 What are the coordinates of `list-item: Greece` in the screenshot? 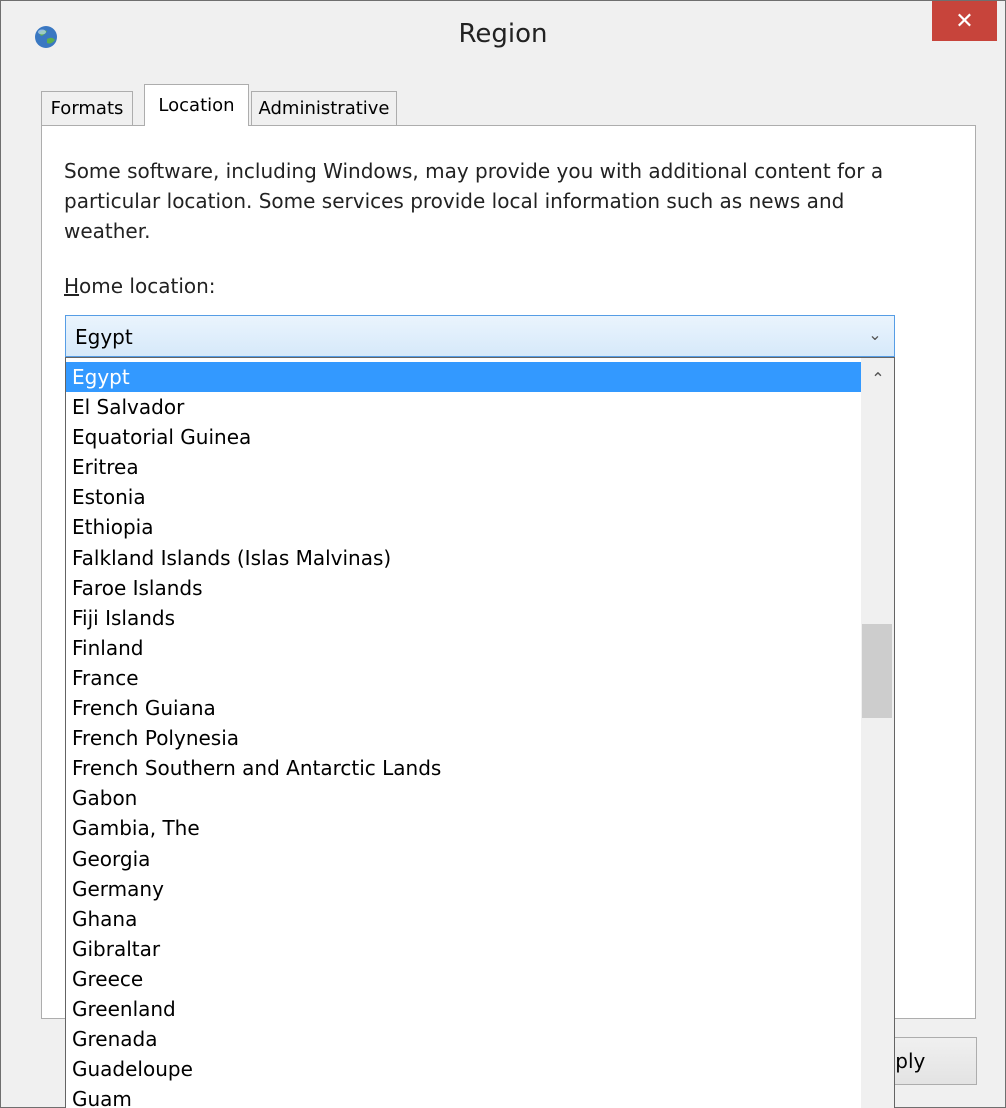 It's located at (463, 979).